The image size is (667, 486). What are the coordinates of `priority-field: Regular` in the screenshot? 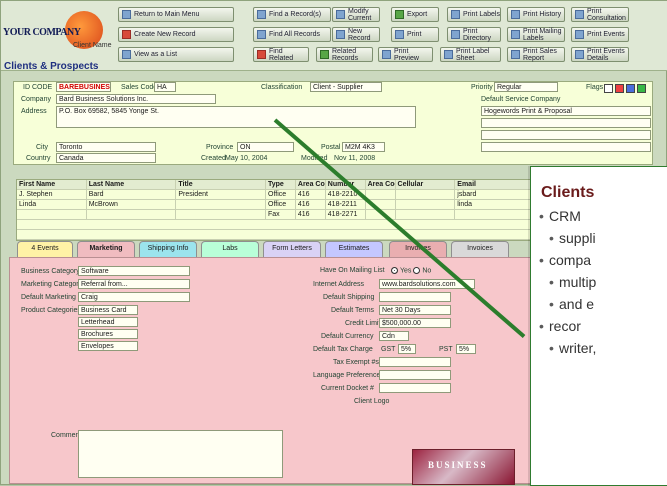 It's located at (526, 87).